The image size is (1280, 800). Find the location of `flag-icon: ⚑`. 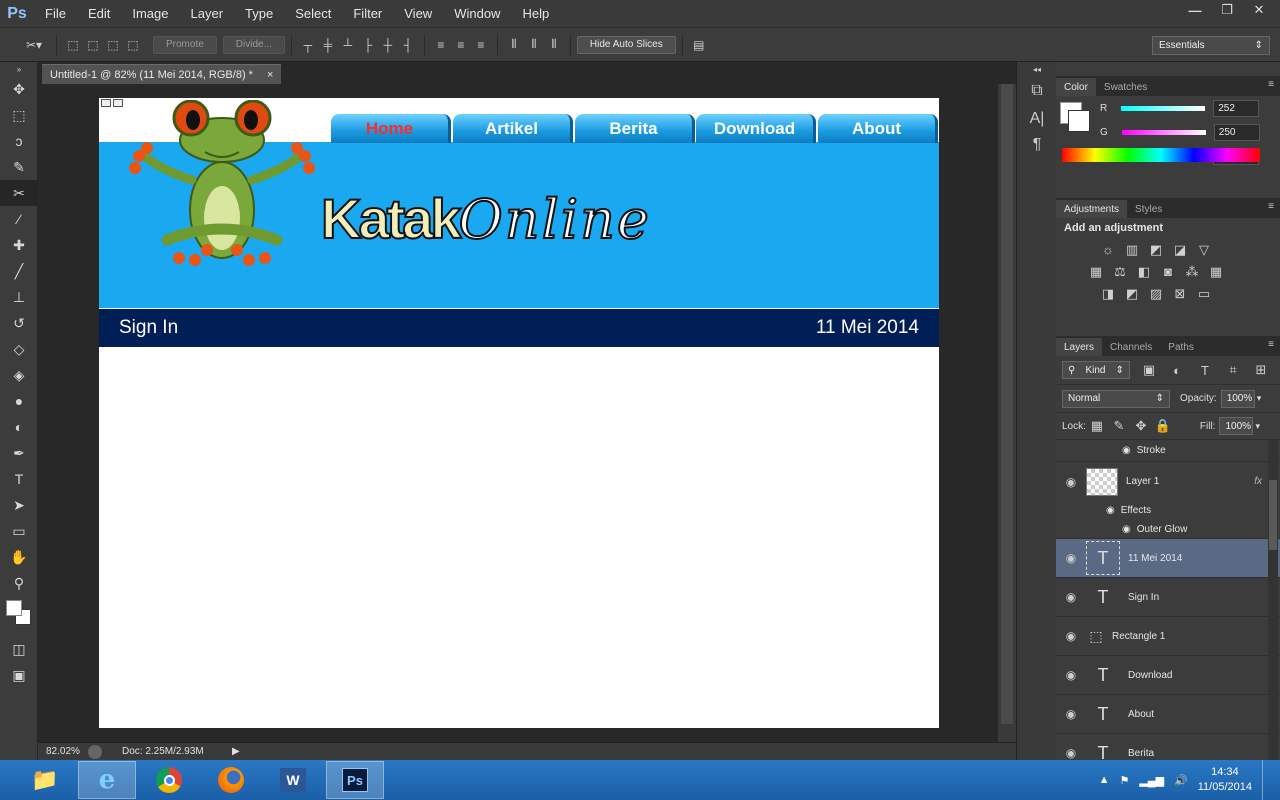

flag-icon: ⚑ is located at coordinates (1124, 780).